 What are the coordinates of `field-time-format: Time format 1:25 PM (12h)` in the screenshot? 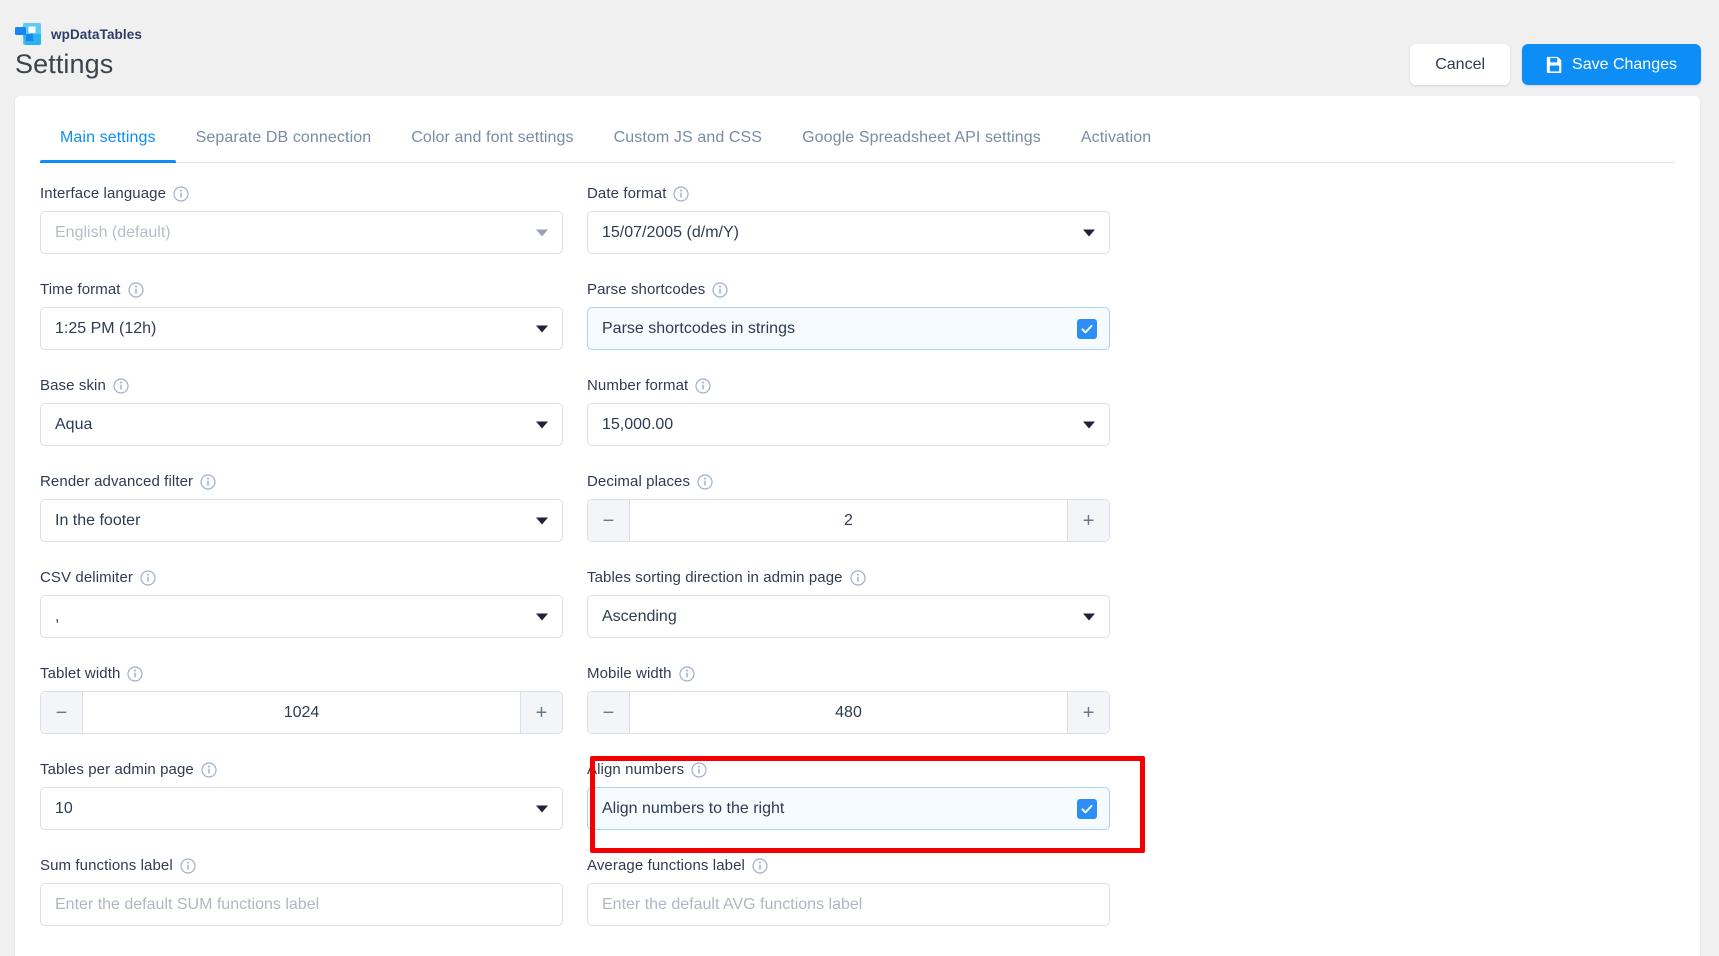 It's located at (301, 315).